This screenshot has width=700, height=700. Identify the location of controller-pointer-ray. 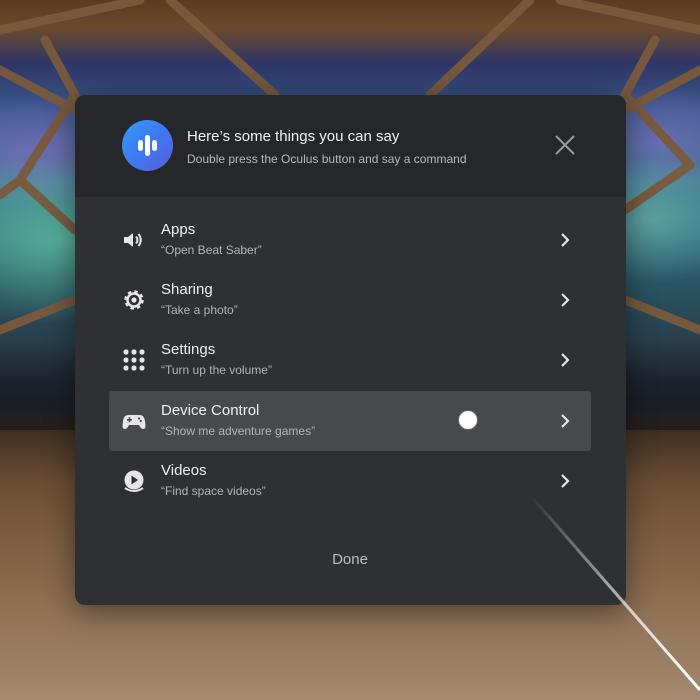
(614, 592).